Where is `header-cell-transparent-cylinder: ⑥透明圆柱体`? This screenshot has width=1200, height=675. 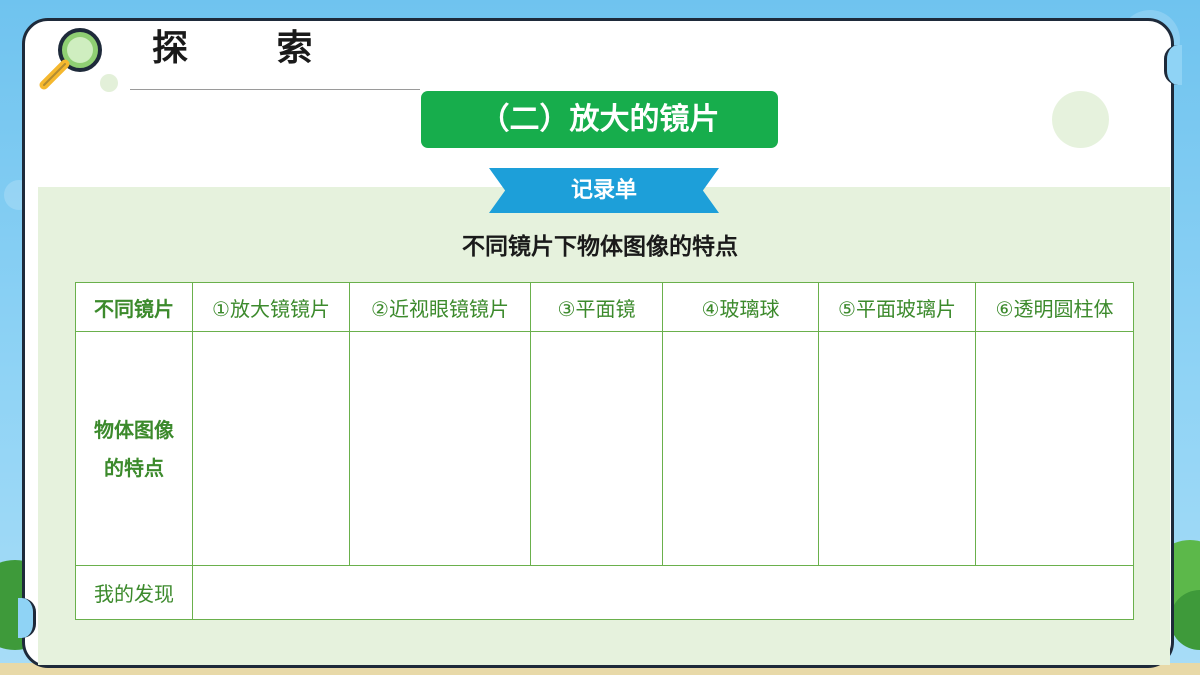 header-cell-transparent-cylinder: ⑥透明圆柱体 is located at coordinates (1054, 307).